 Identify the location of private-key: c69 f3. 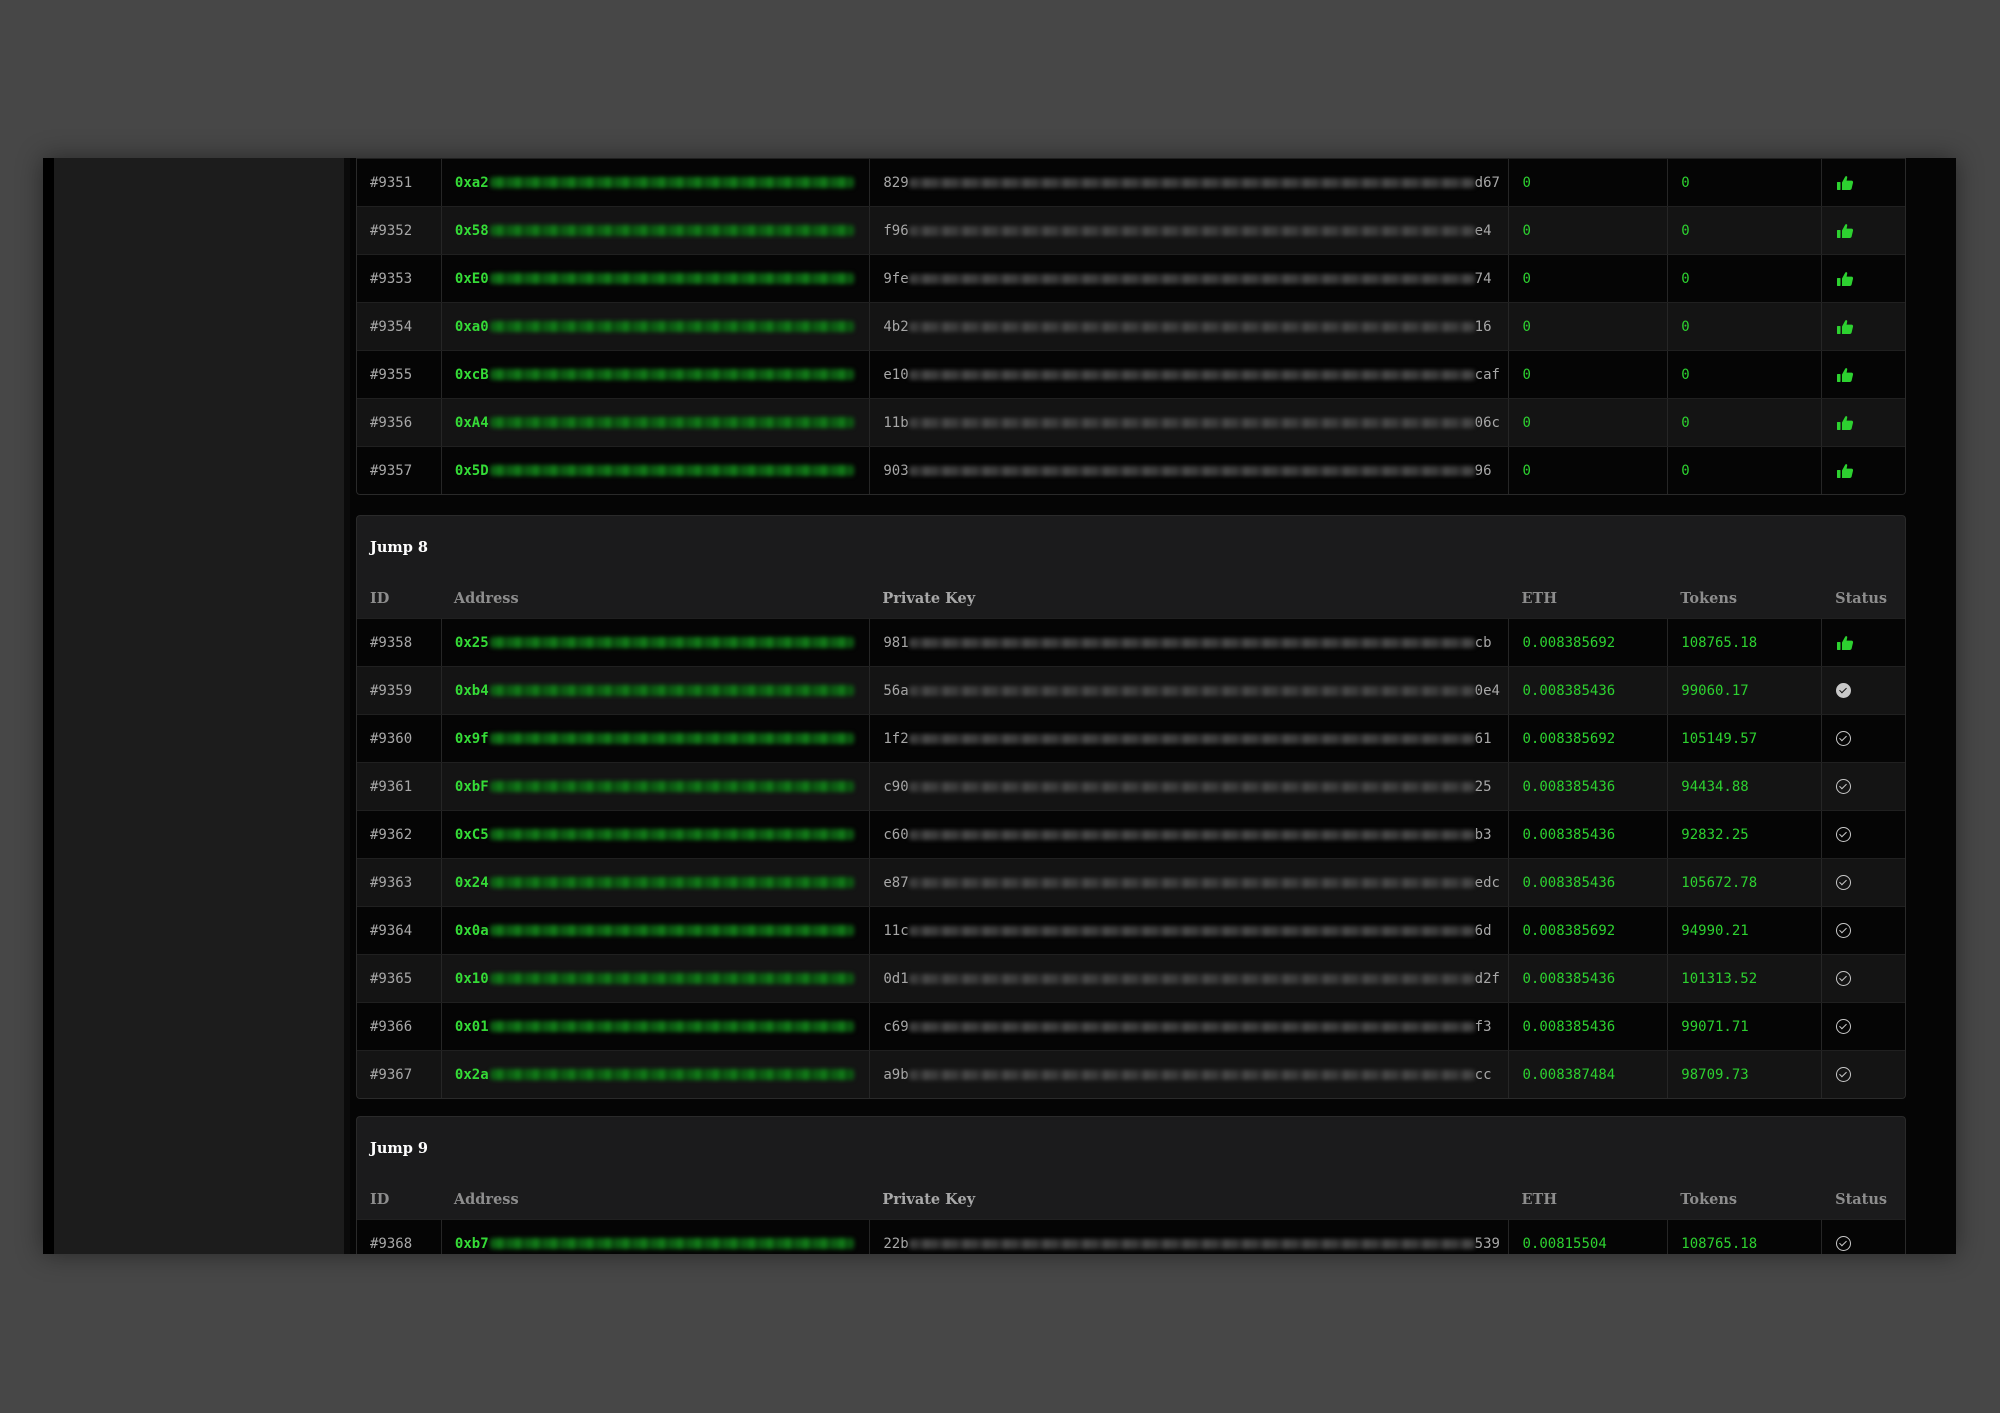
(1188, 1026).